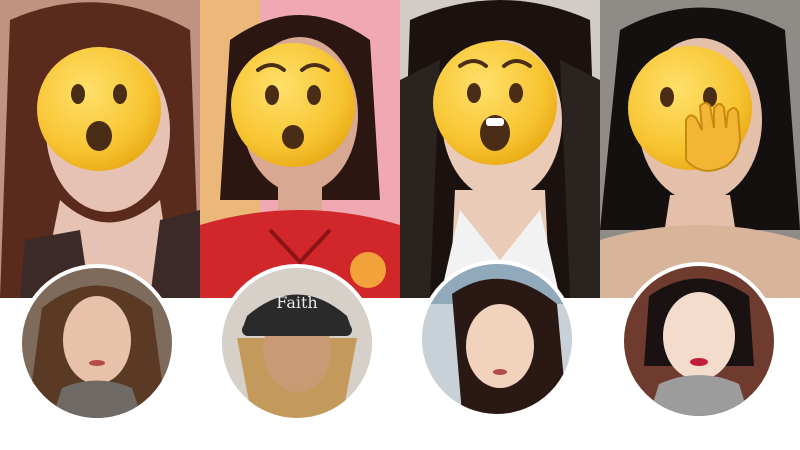 This screenshot has width=800, height=450. Describe the element at coordinates (495, 103) in the screenshot. I see `face-with-open-mouth-icon` at that location.